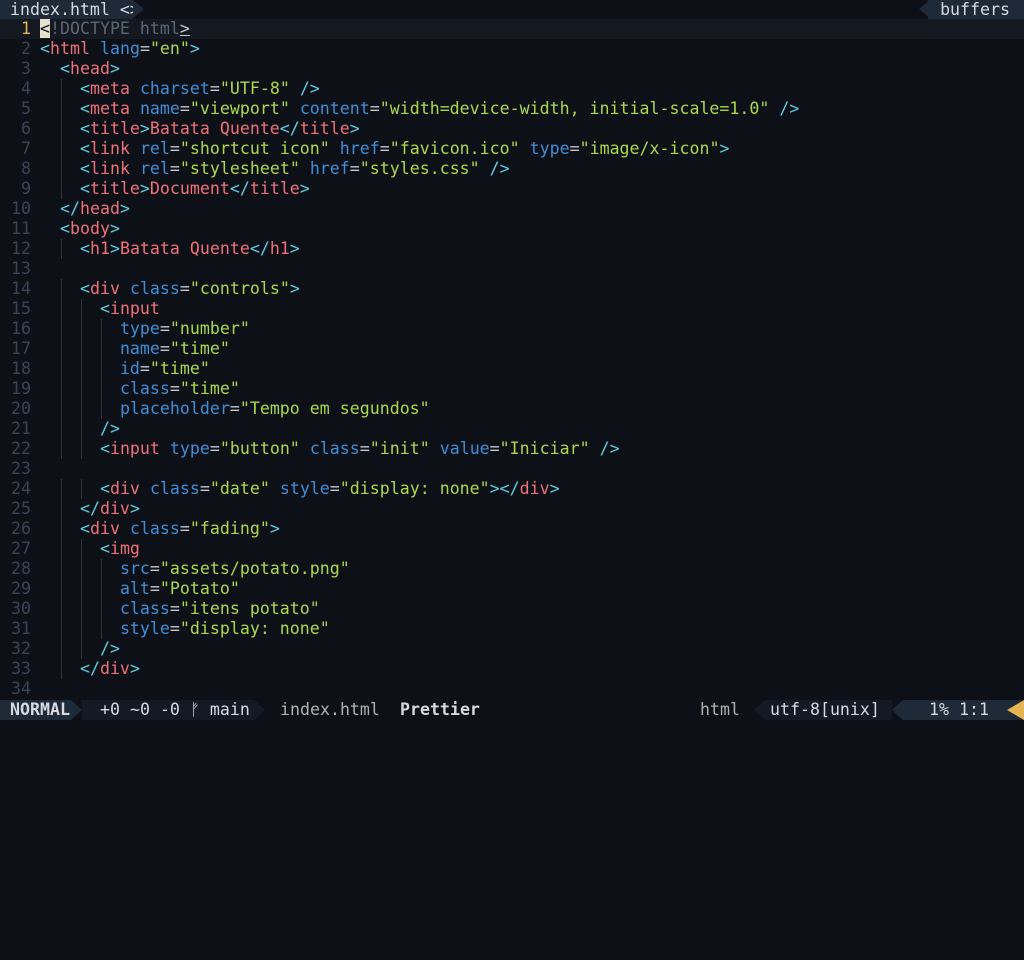 The image size is (1024, 960). What do you see at coordinates (21, 668) in the screenshot?
I see `line-number: 33` at bounding box center [21, 668].